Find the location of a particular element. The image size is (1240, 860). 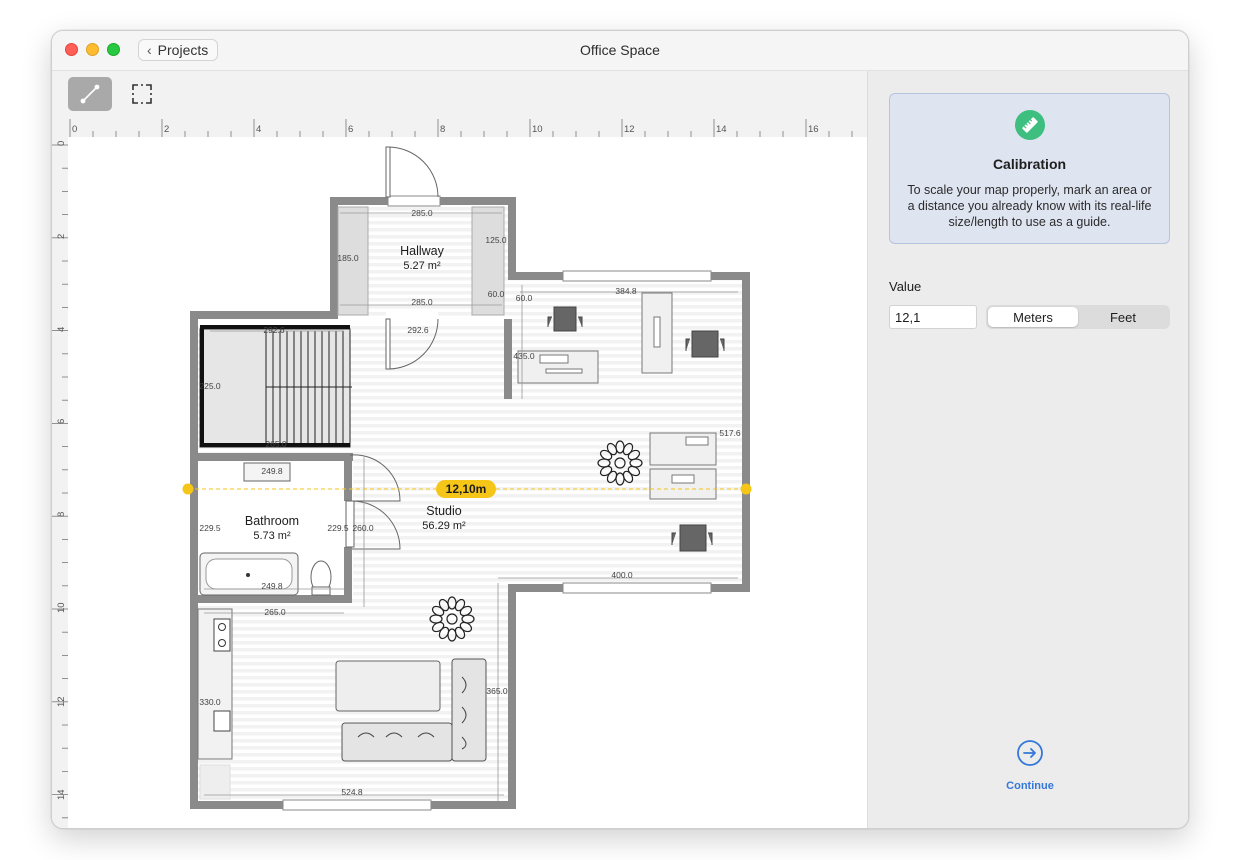

calibrate-area-tool is located at coordinates (142, 94).